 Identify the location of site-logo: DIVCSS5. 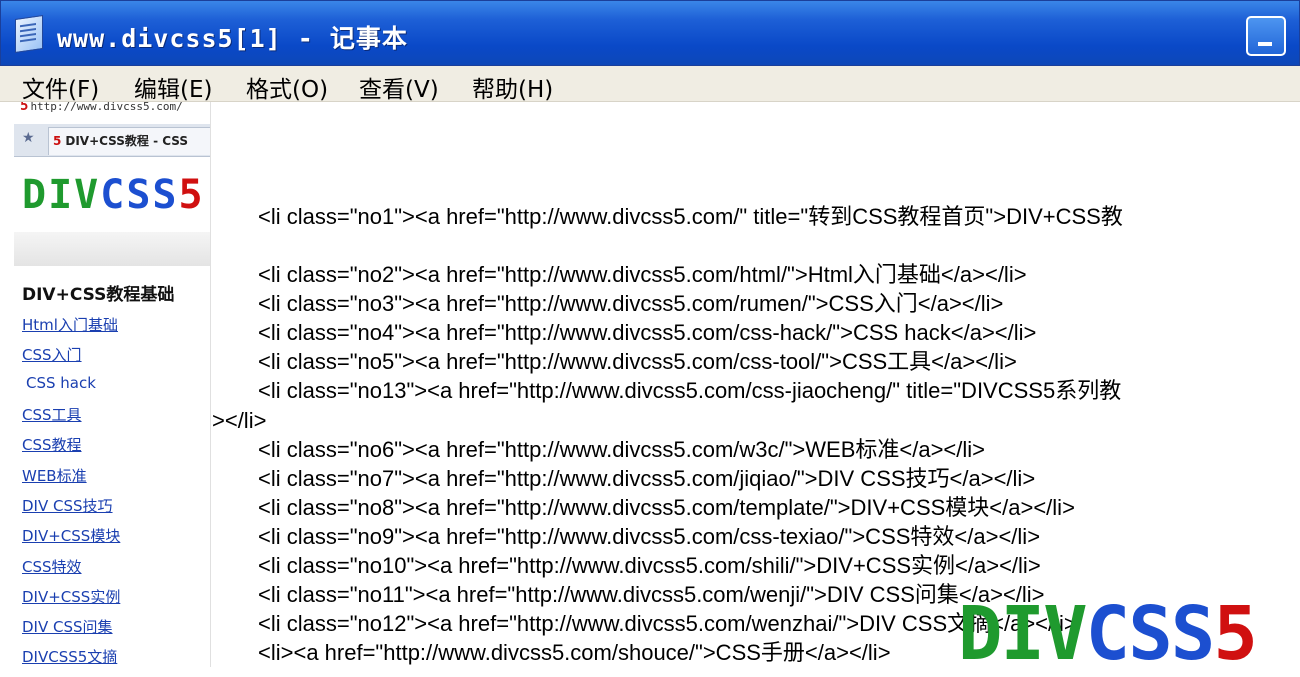
(113, 195).